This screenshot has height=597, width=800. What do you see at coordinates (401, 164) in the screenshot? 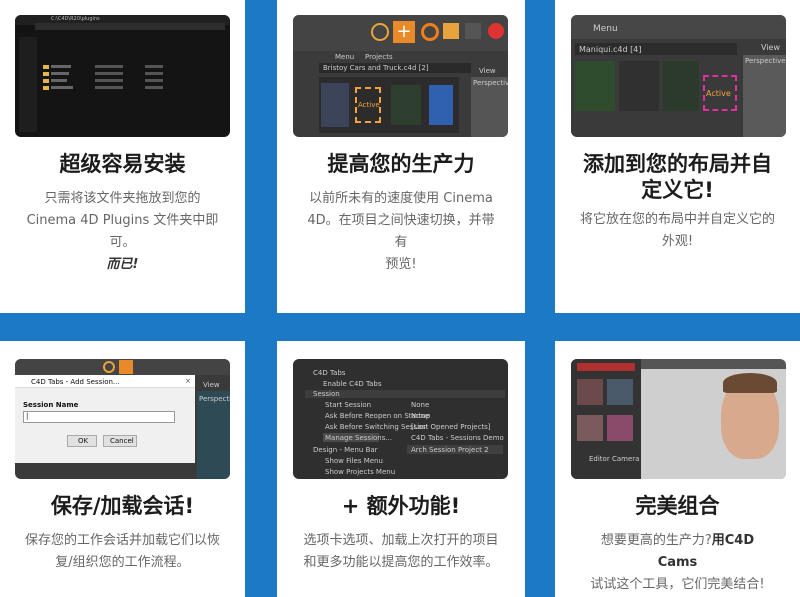
I see `card-title: 提高您的生产力` at bounding box center [401, 164].